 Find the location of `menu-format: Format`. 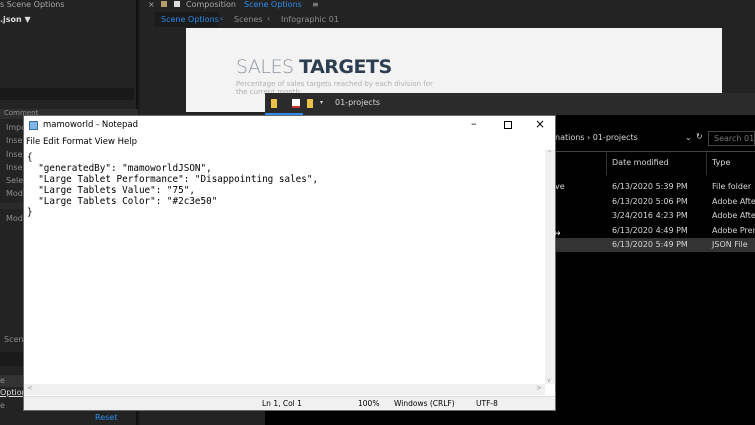

menu-format: Format is located at coordinates (77, 142).